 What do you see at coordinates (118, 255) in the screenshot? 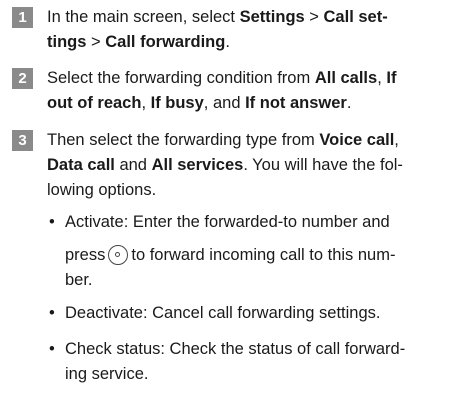
I see `ok-key-icon` at bounding box center [118, 255].